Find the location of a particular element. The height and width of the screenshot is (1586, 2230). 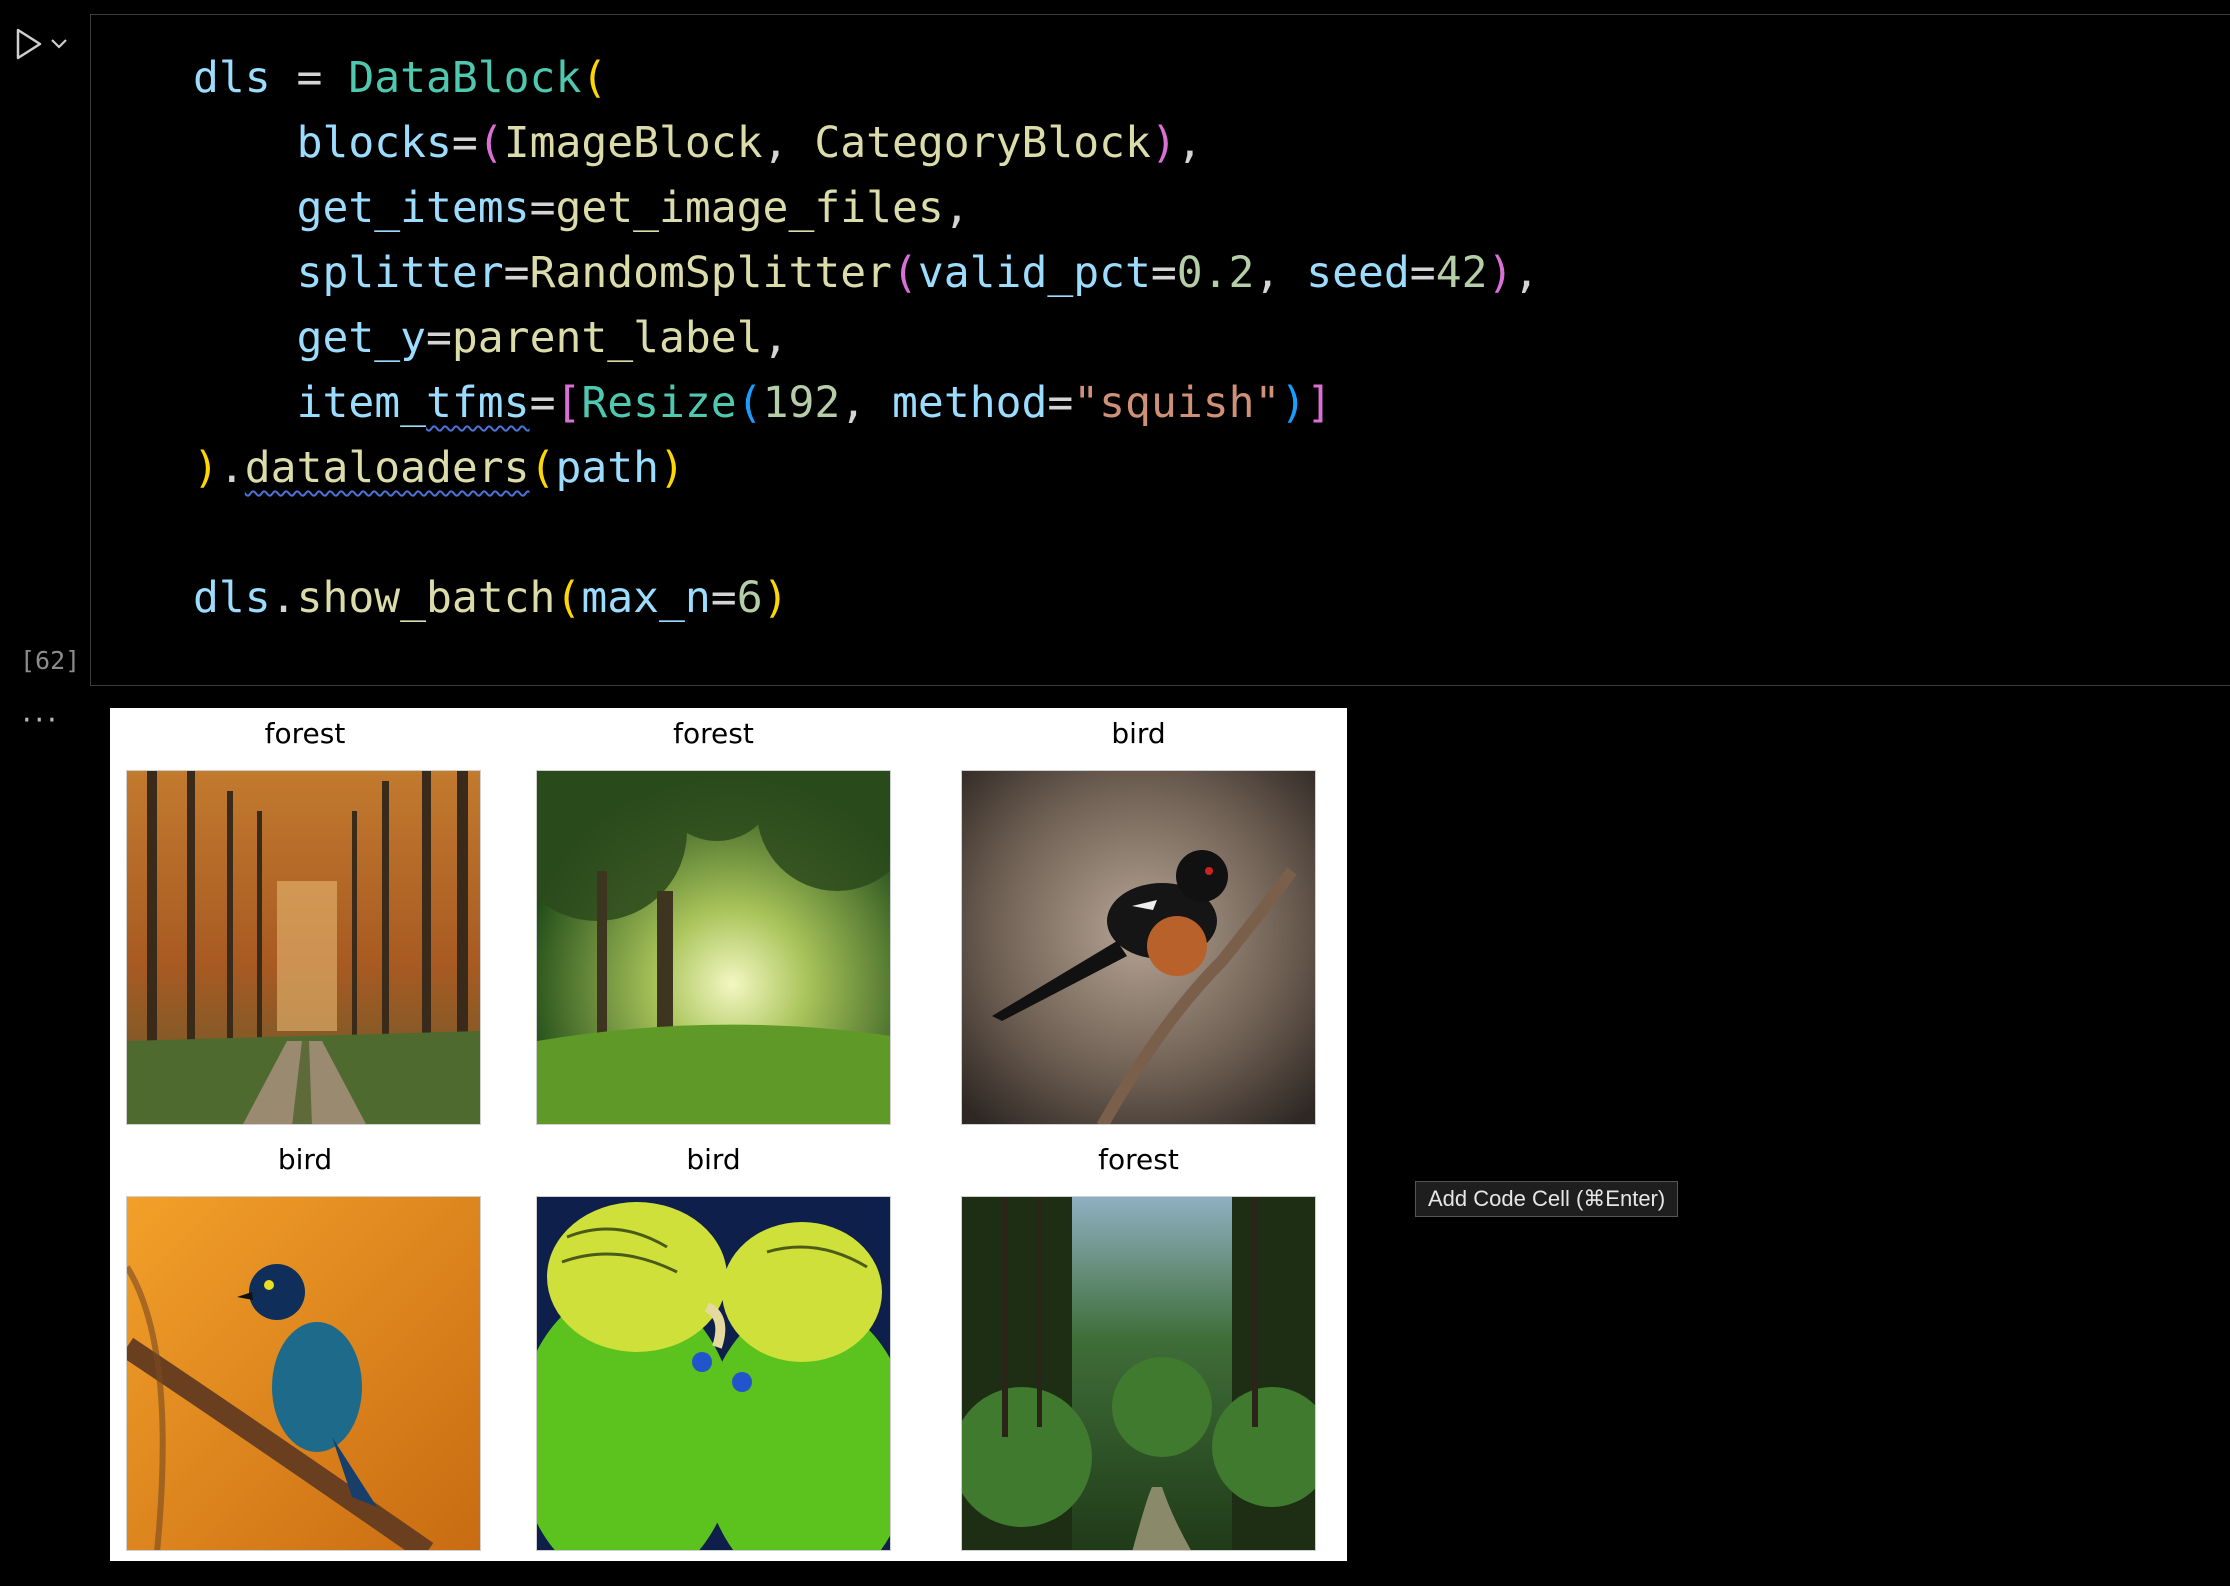

run-icon is located at coordinates (29, 44).